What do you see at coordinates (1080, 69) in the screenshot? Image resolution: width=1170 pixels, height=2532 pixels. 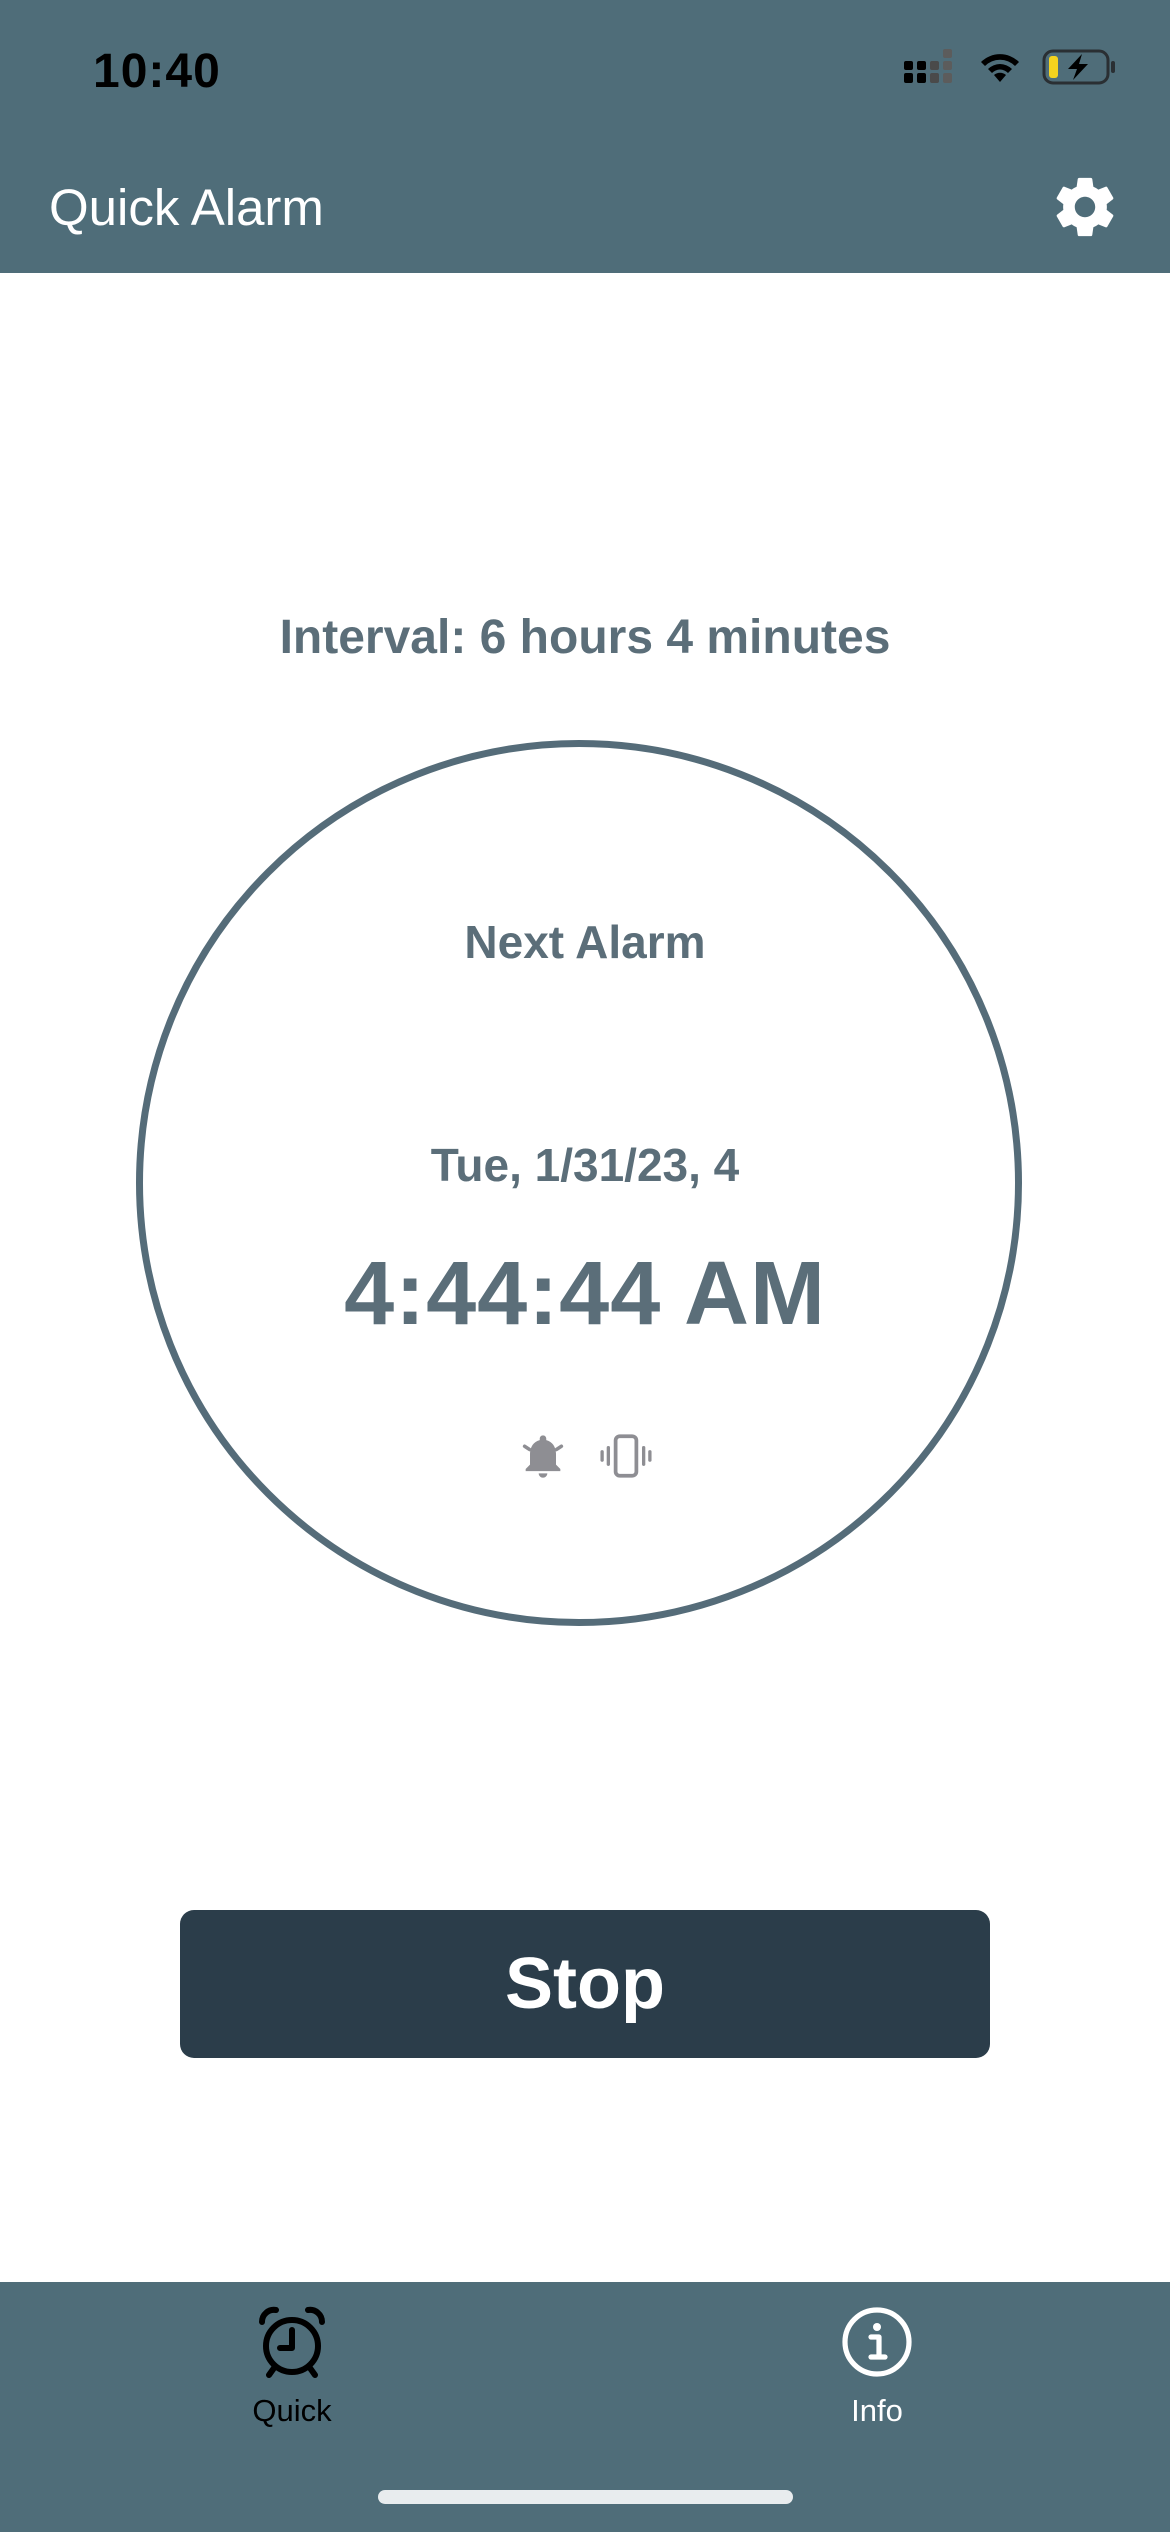 I see `battery-charging-icon` at bounding box center [1080, 69].